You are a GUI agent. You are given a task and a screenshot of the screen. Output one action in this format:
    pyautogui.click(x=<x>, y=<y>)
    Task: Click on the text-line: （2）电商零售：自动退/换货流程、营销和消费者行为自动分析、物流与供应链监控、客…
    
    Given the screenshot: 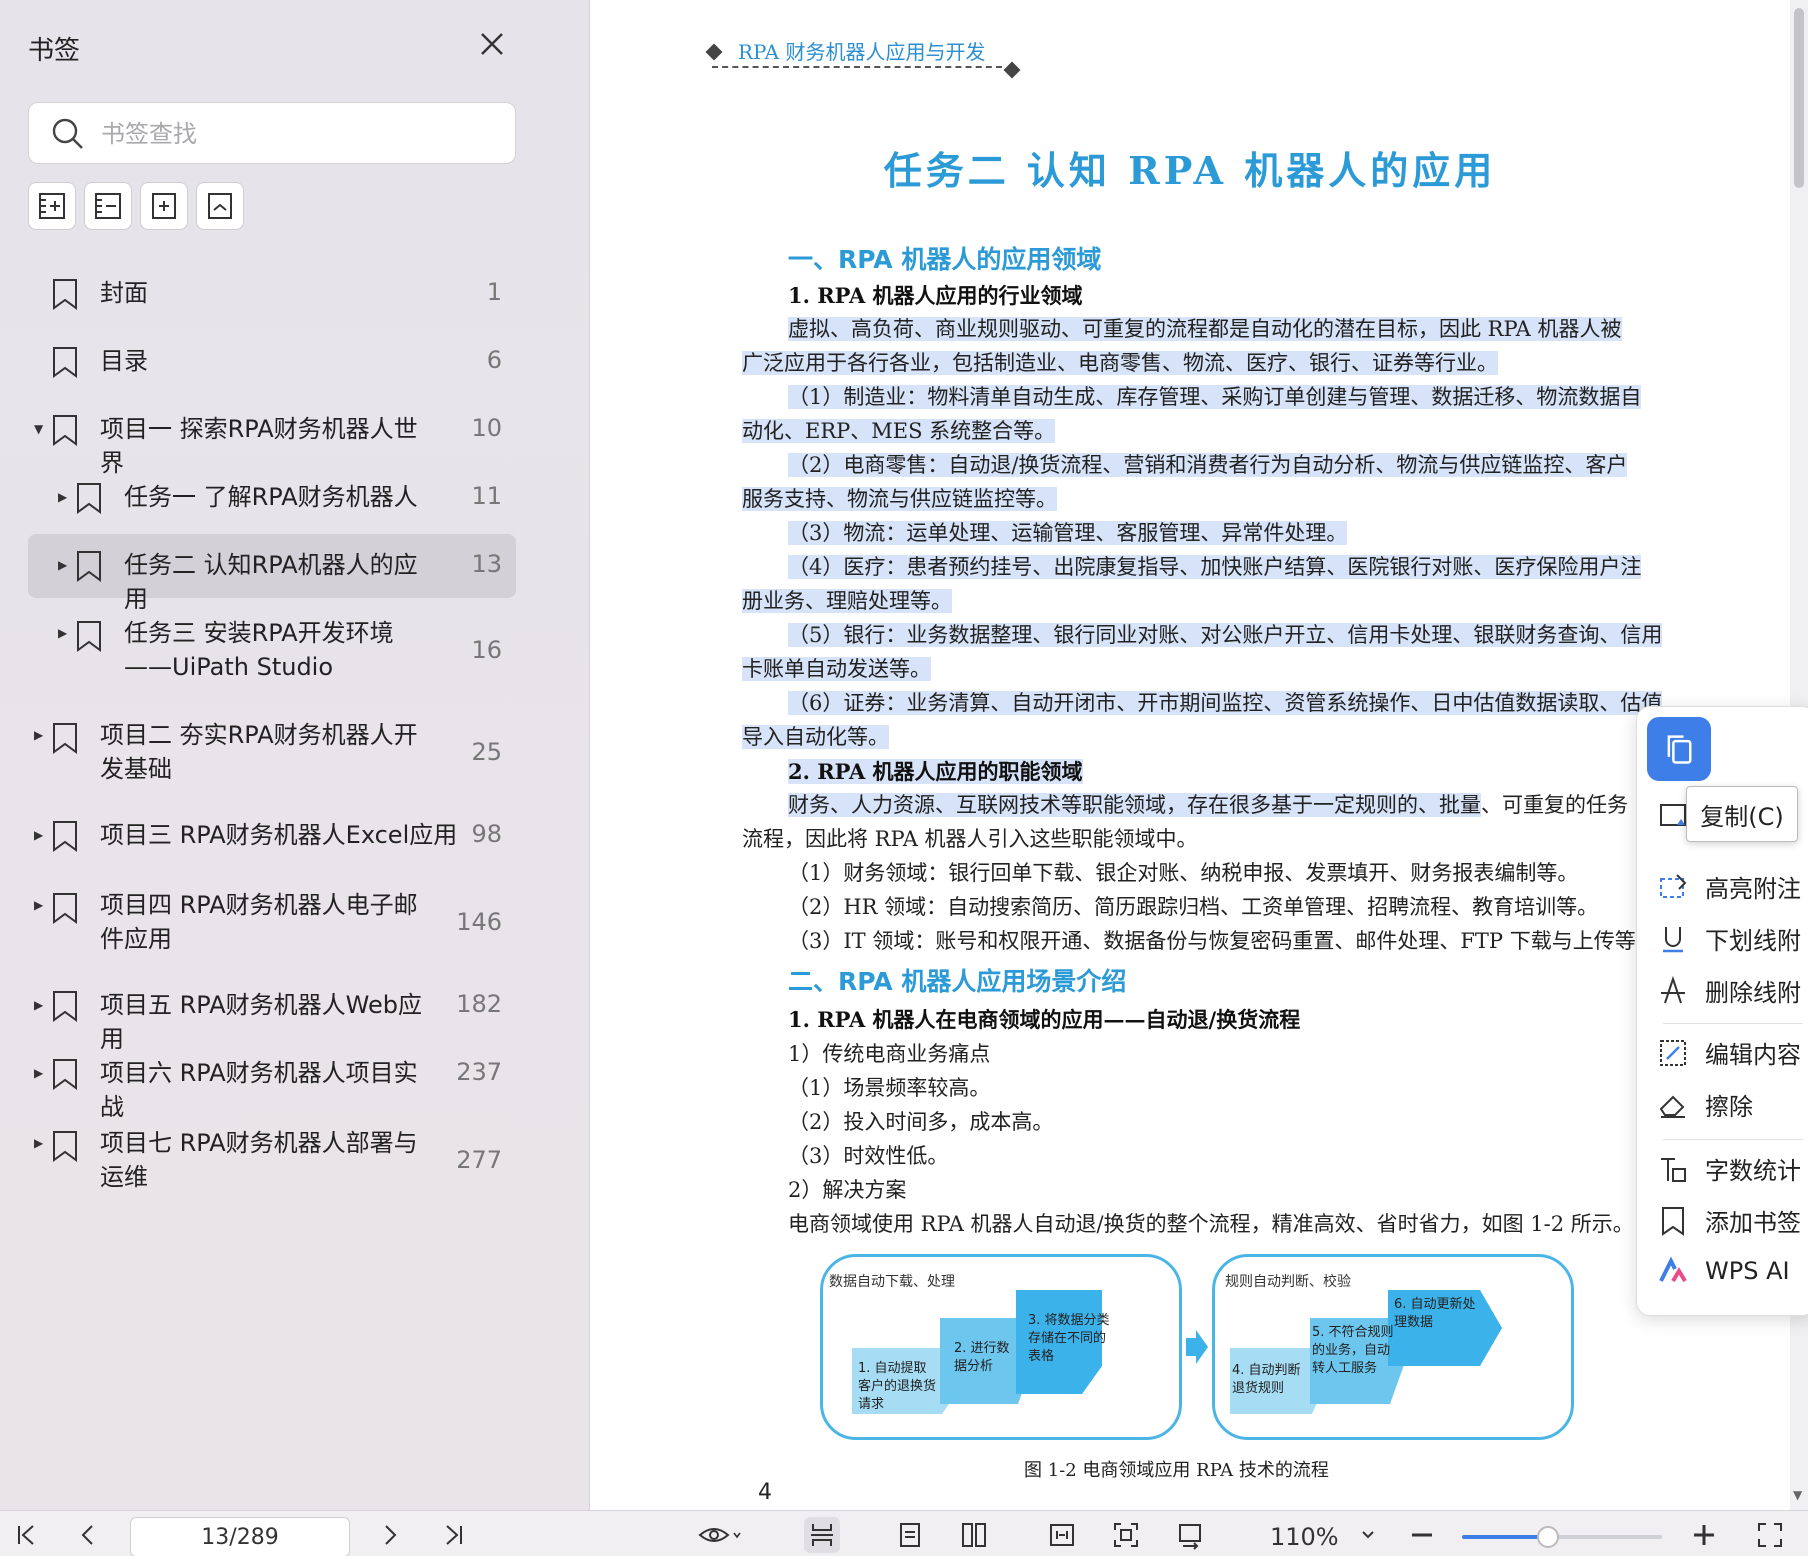 What is the action you would take?
    pyautogui.click(x=1208, y=465)
    